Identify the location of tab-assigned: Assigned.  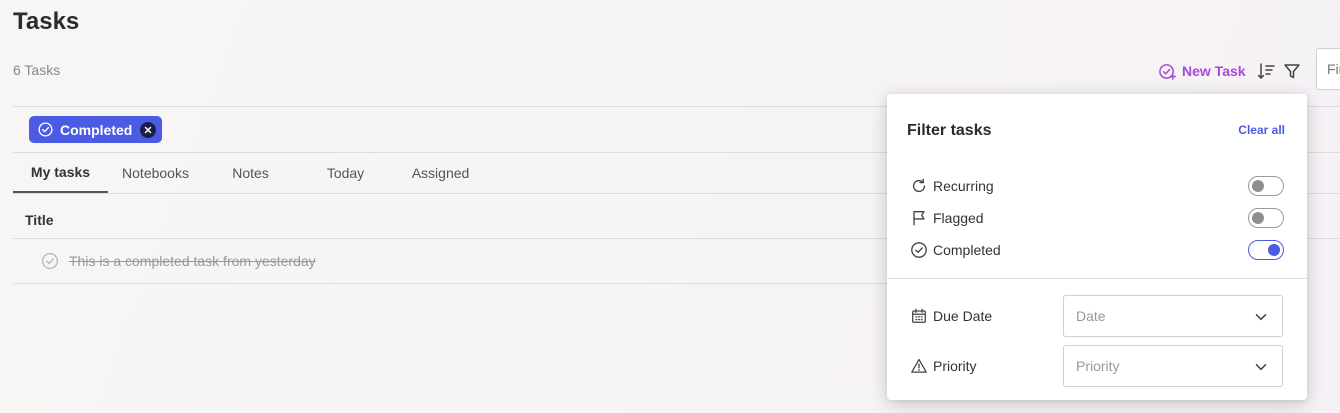
(440, 173).